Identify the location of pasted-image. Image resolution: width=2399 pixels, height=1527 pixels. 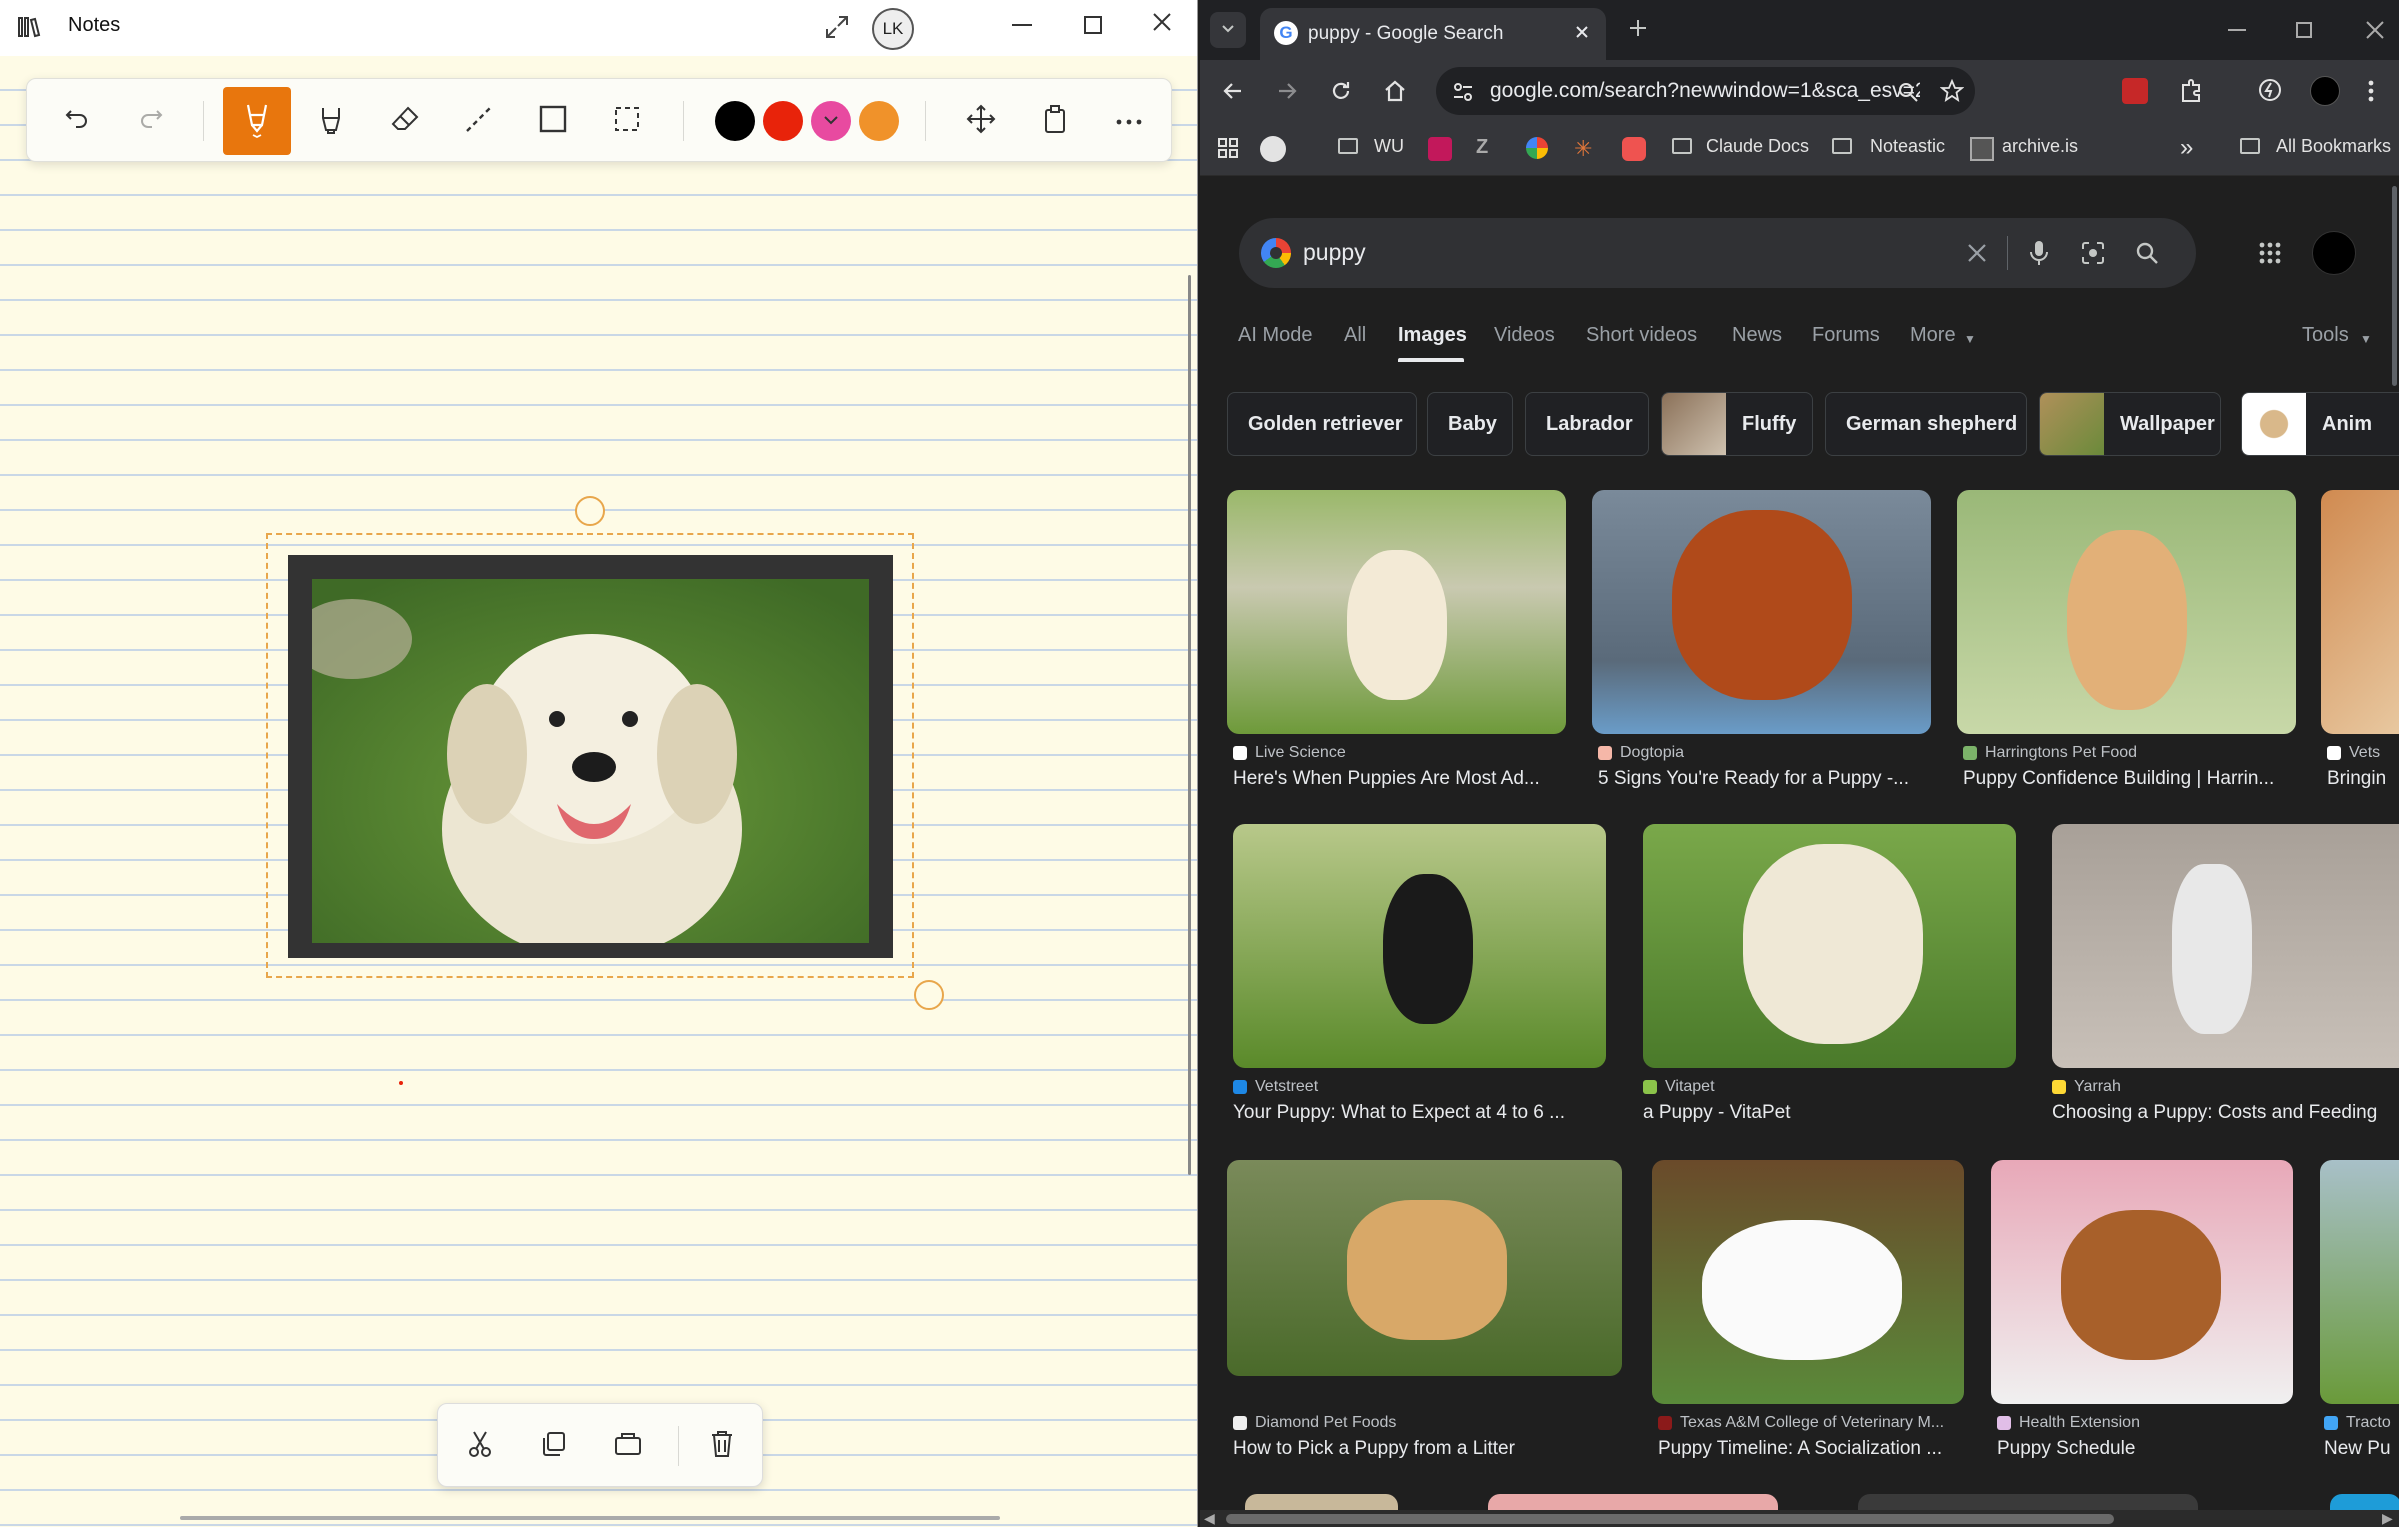
(590, 756).